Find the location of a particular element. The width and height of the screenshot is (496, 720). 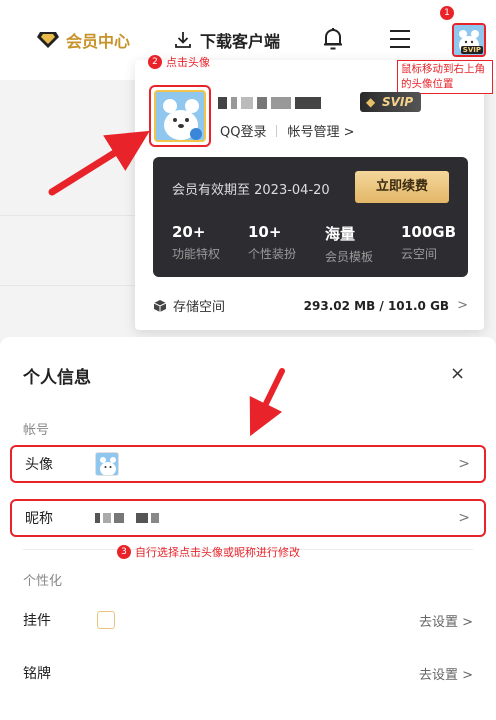

step-1-badge: 1 is located at coordinates (447, 13).